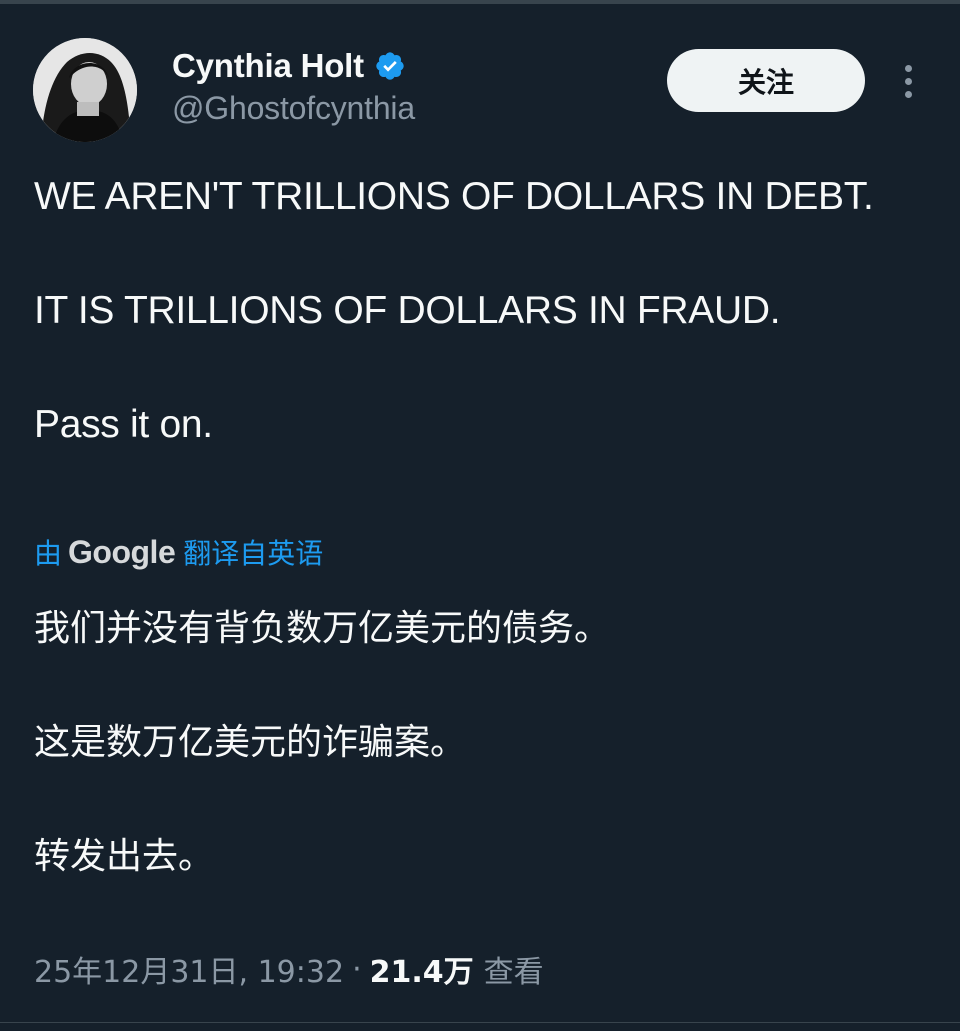 Image resolution: width=960 pixels, height=1031 pixels. What do you see at coordinates (253, 553) in the screenshot?
I see `translation-suffix: 翻译自英语` at bounding box center [253, 553].